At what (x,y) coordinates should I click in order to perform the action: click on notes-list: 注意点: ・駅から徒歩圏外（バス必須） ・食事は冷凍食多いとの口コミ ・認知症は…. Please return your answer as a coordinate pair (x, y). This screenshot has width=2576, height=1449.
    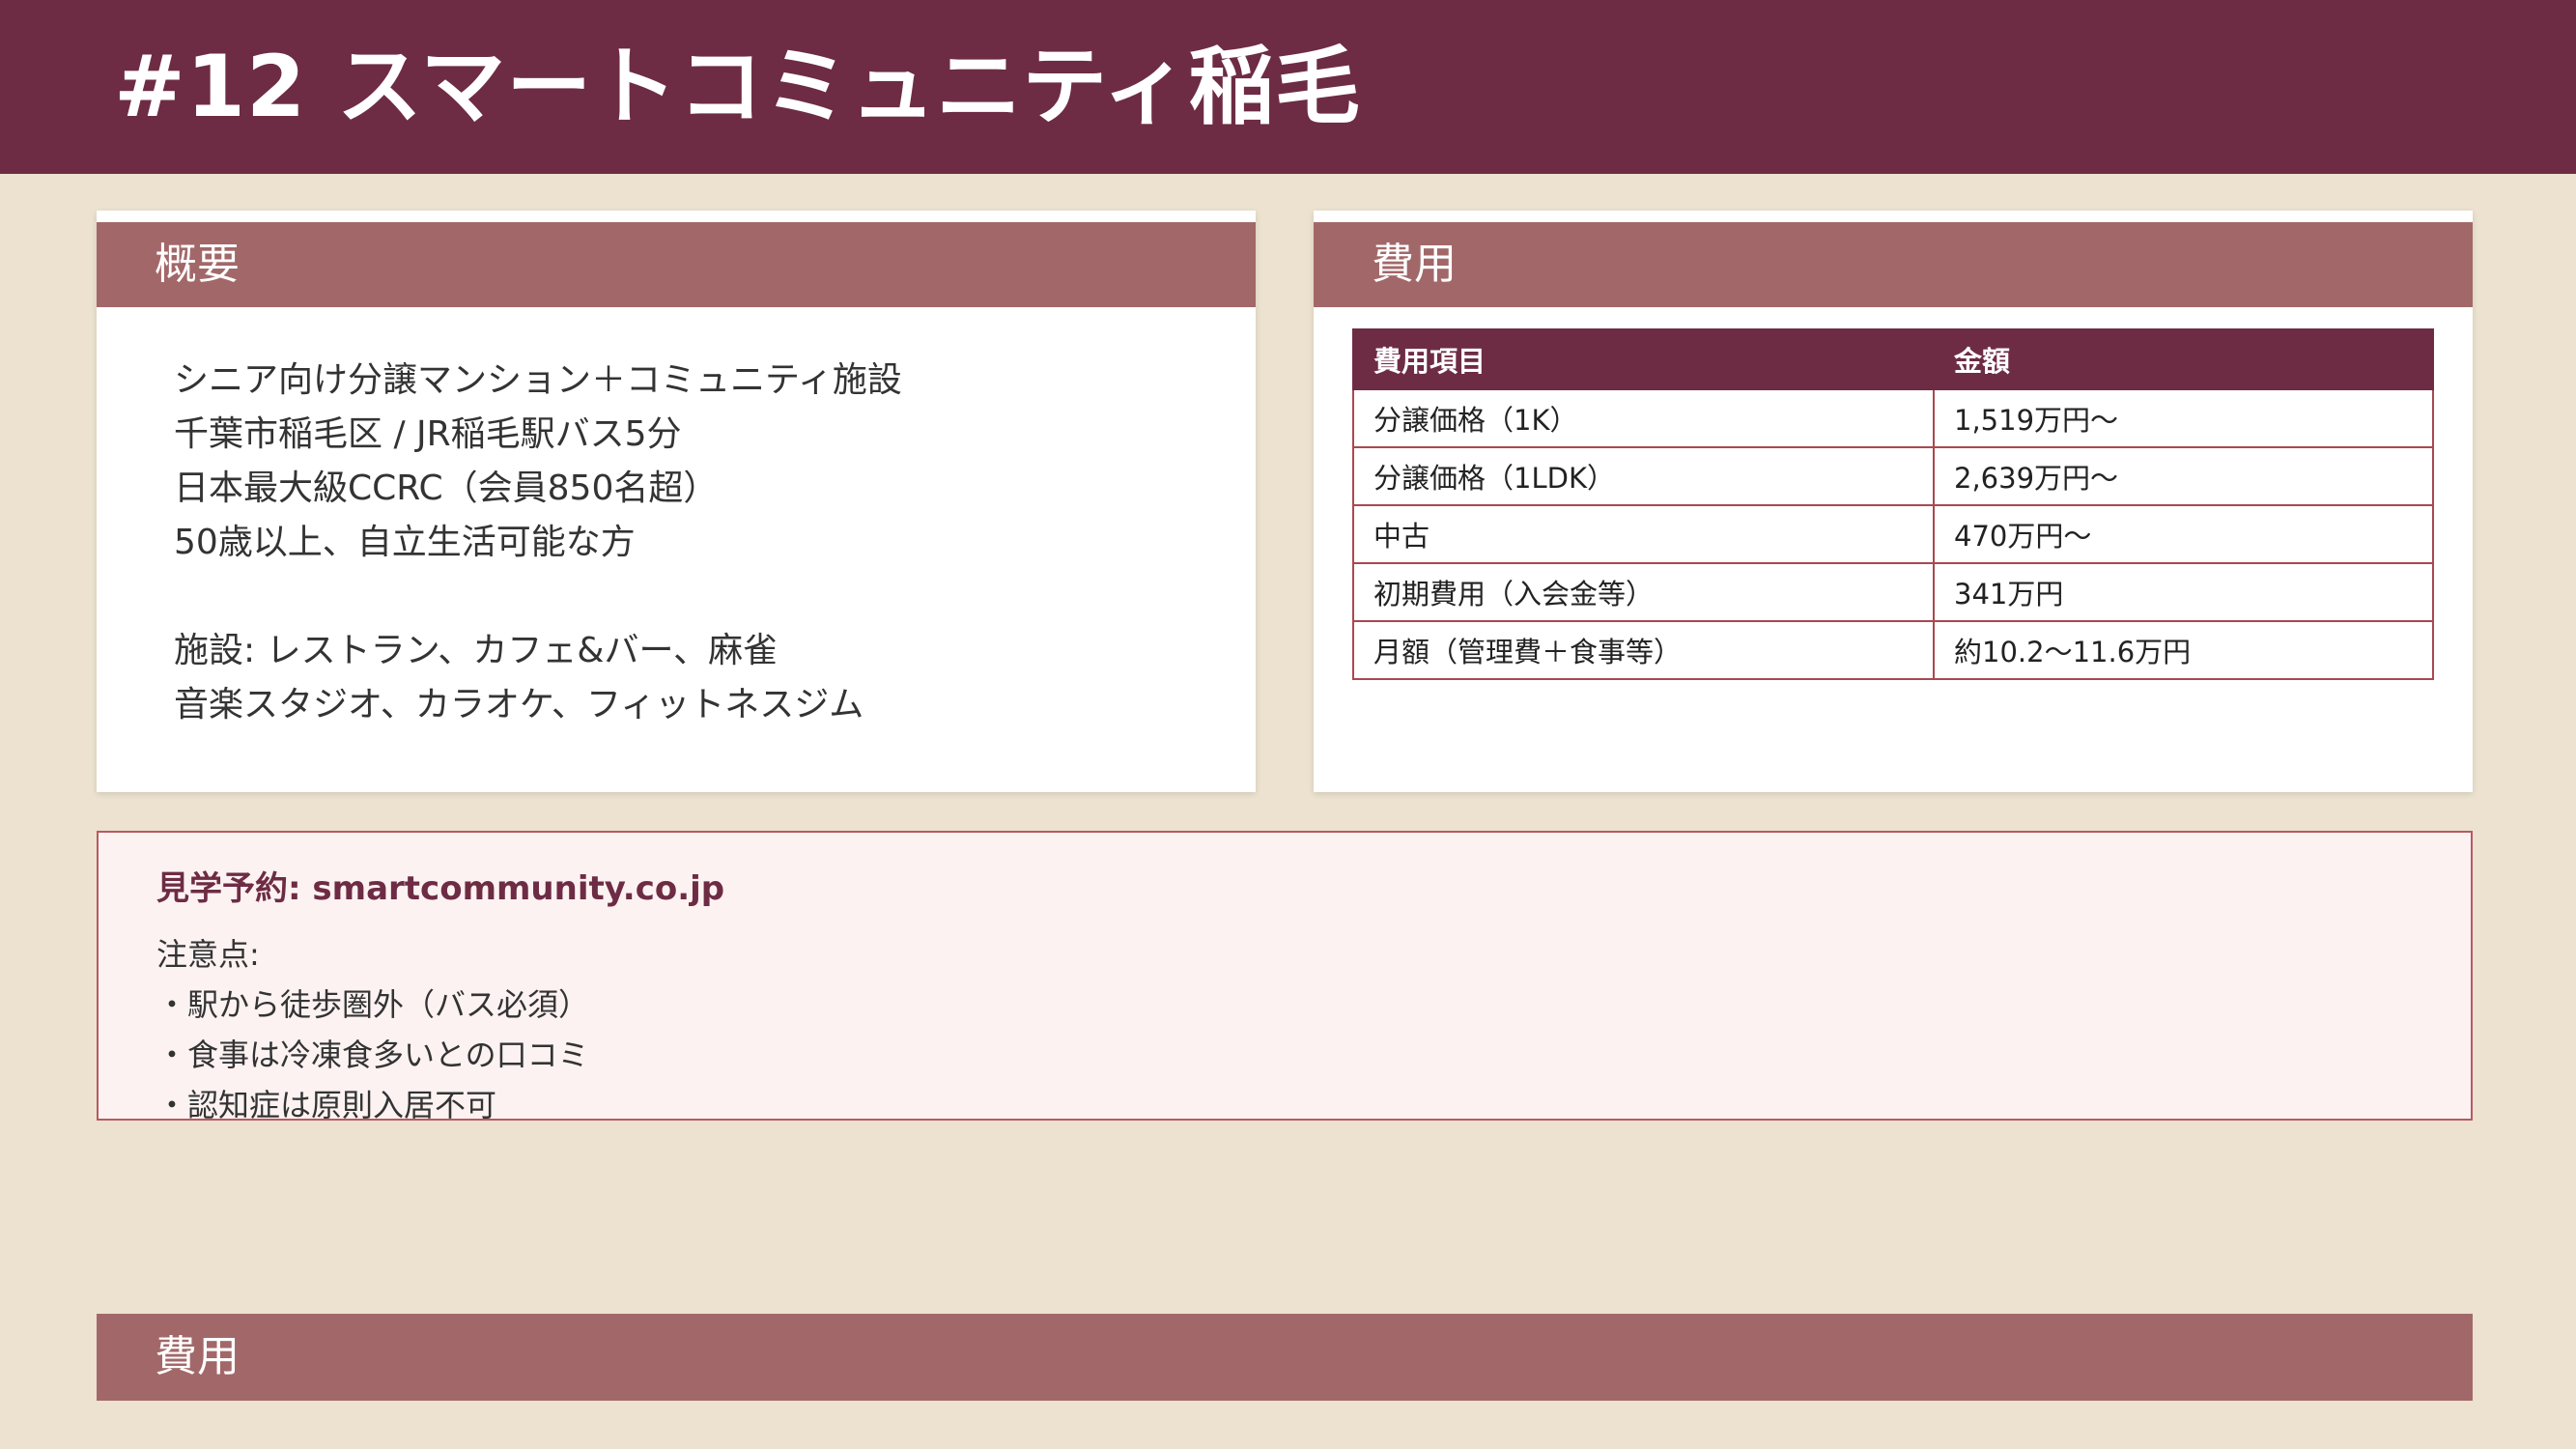
    Looking at the image, I should click on (372, 1029).